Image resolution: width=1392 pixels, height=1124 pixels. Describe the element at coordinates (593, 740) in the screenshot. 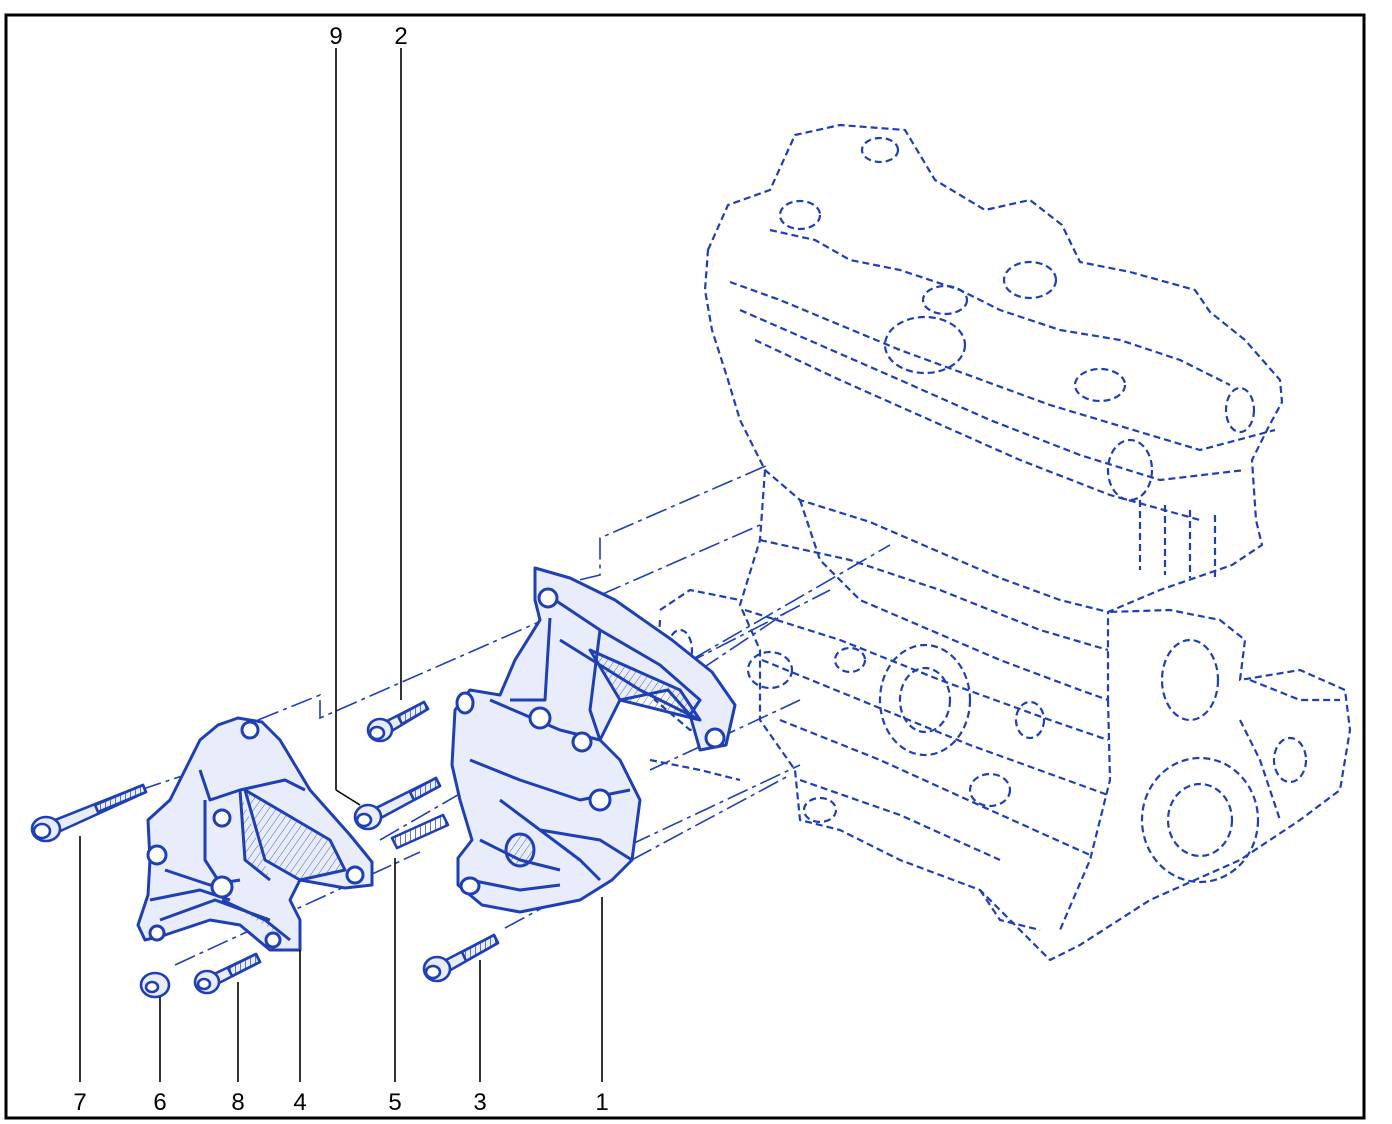

I see `bracket-main` at that location.